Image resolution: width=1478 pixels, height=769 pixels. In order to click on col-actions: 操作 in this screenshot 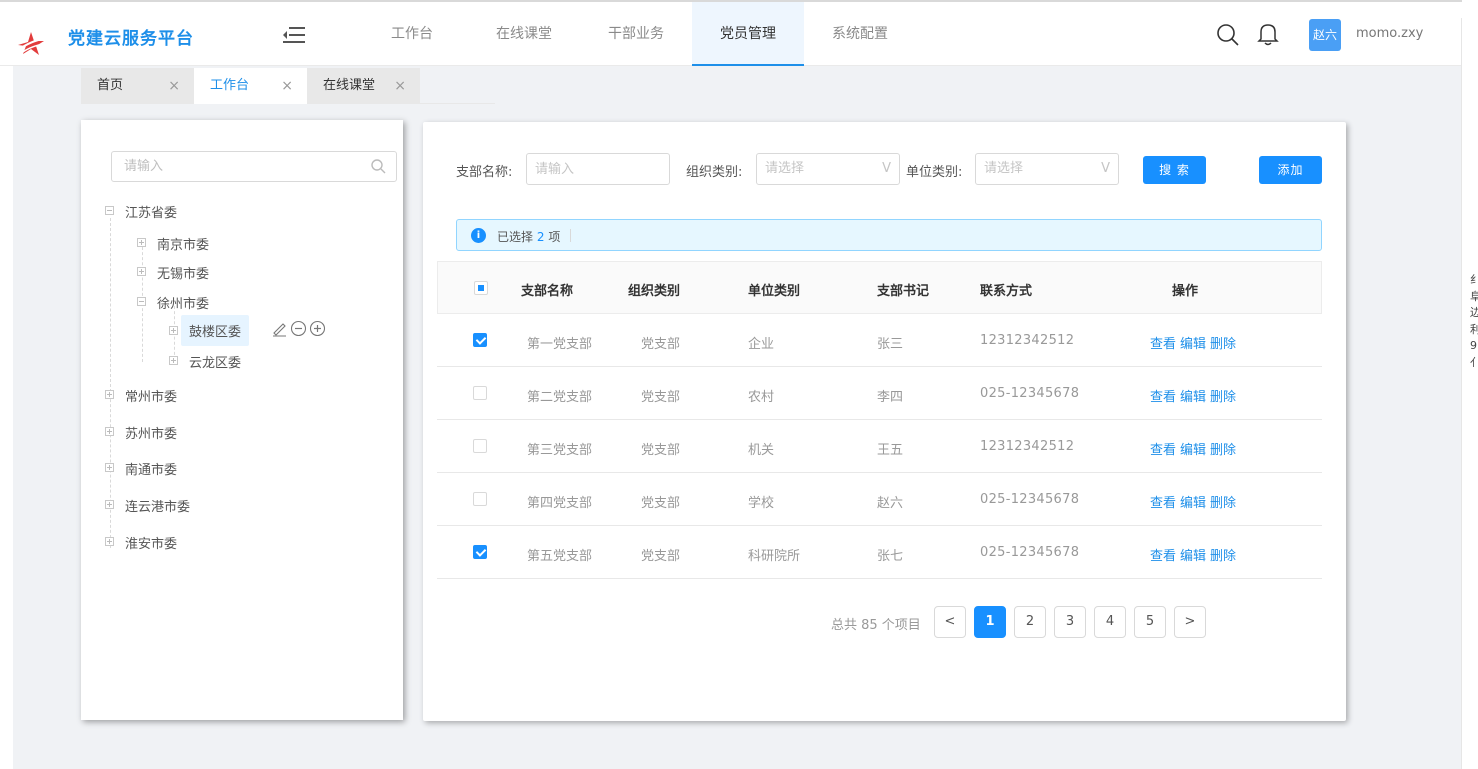, I will do `click(1185, 291)`.